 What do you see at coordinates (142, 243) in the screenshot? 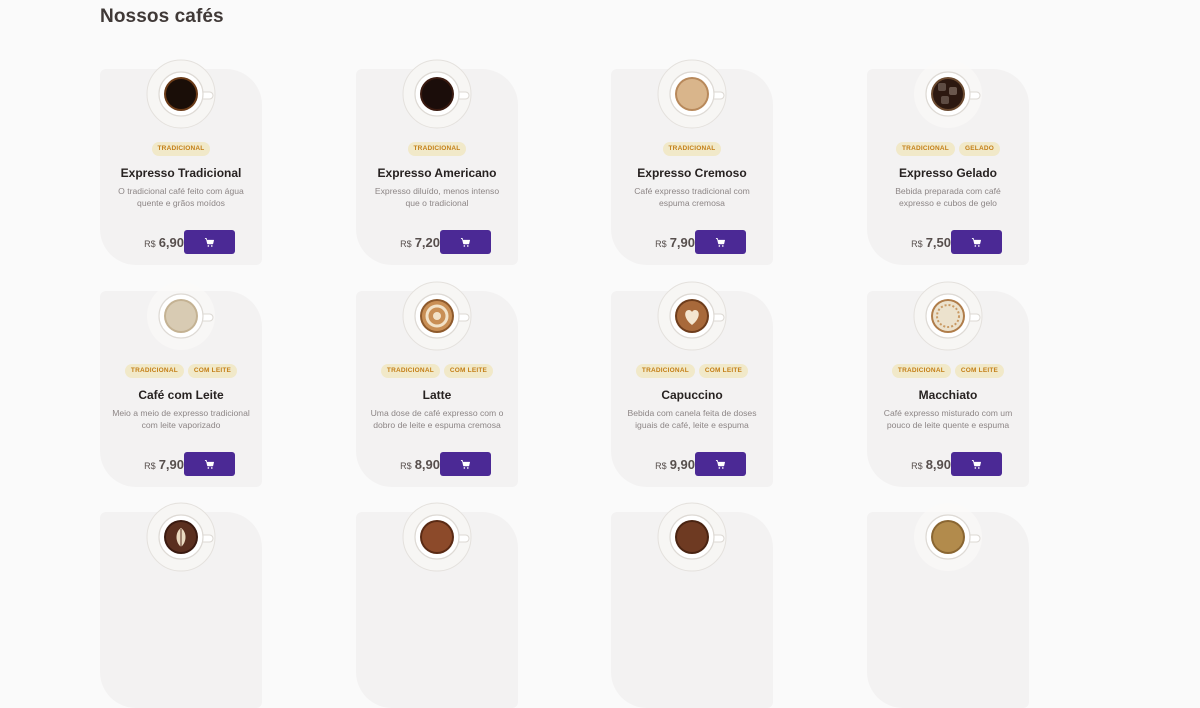
I see `price: R$ 6,90` at bounding box center [142, 243].